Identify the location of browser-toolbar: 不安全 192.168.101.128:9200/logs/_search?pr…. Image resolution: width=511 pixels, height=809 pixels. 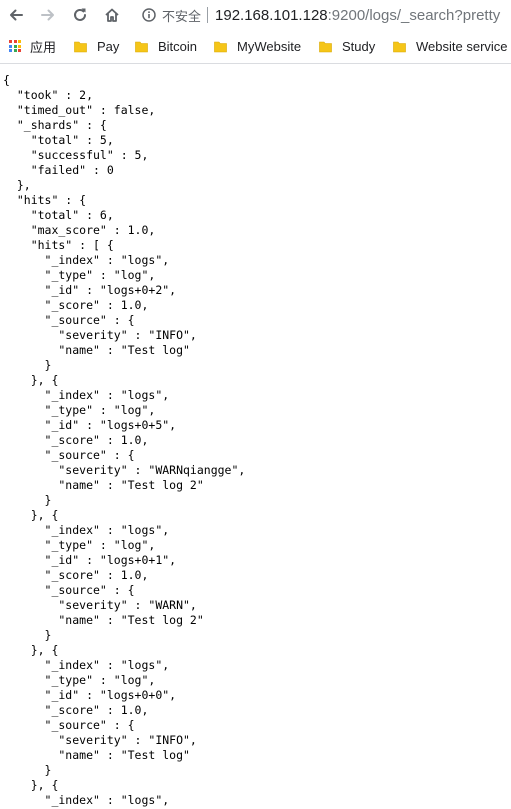
(255, 15).